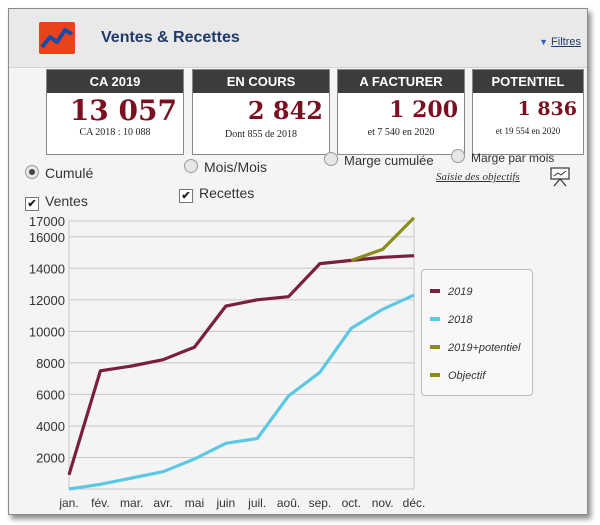  I want to click on legend-label: 2018, so click(460, 320).